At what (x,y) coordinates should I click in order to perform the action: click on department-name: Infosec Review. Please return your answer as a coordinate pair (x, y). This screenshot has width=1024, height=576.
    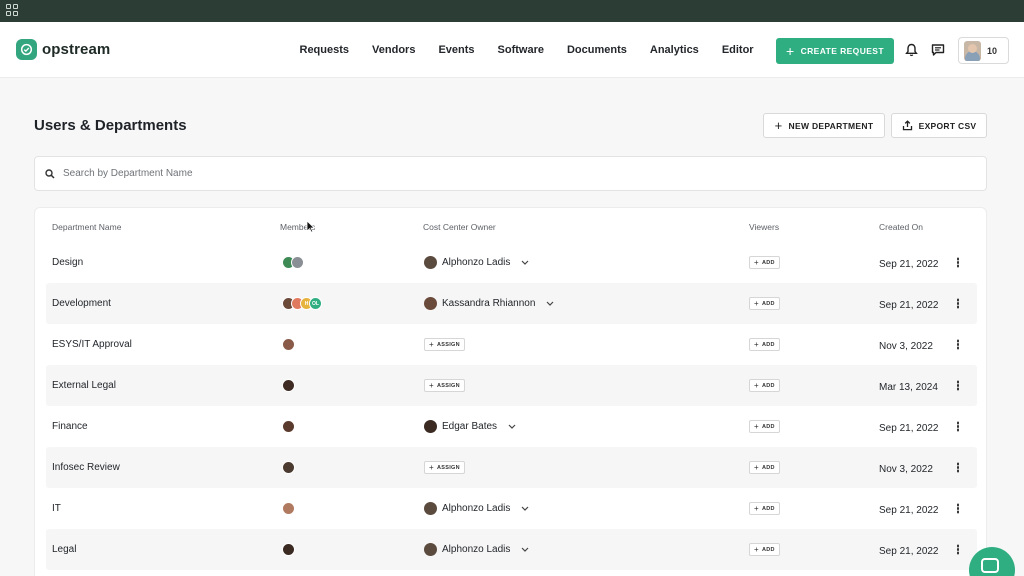
    Looking at the image, I should click on (86, 467).